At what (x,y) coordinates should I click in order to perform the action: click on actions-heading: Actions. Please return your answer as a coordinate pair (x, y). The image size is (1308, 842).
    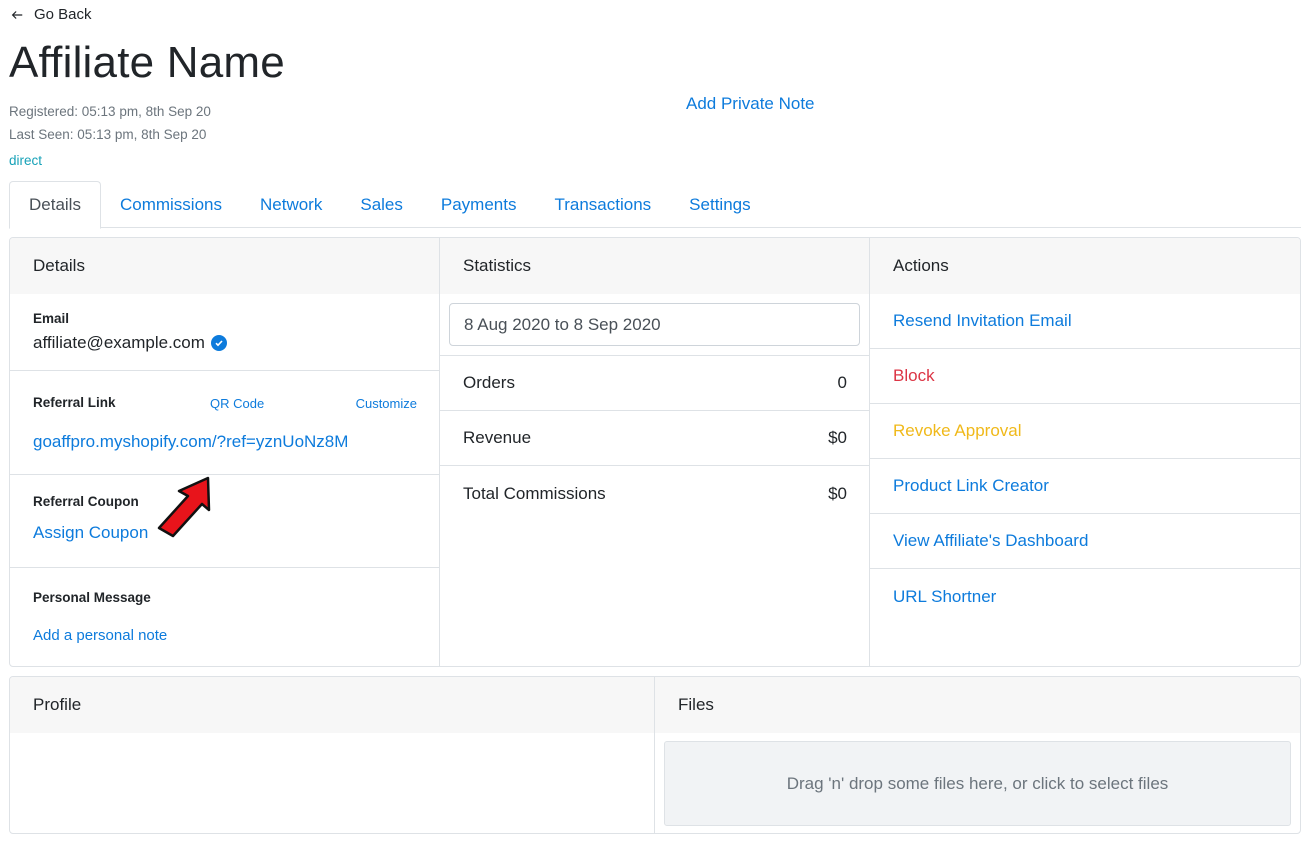
    Looking at the image, I should click on (1085, 266).